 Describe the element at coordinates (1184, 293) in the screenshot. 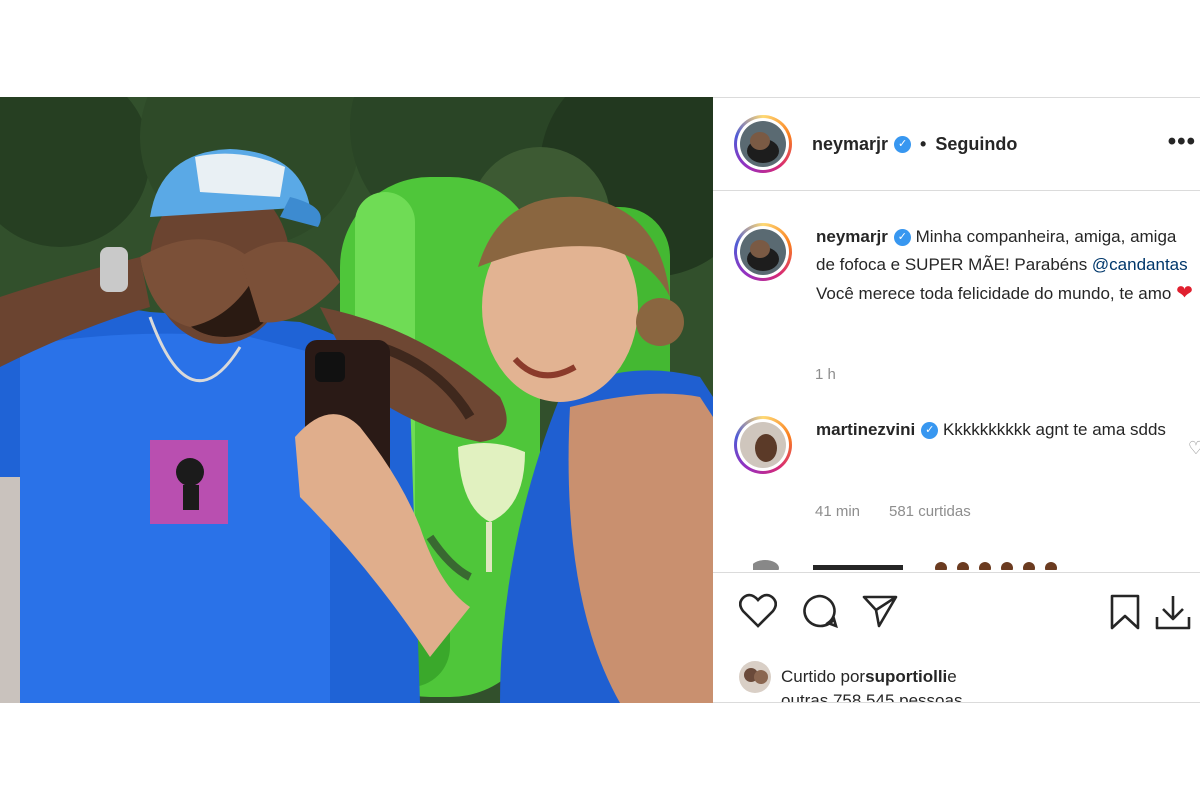

I see `red-heart-emoji: ❤` at that location.